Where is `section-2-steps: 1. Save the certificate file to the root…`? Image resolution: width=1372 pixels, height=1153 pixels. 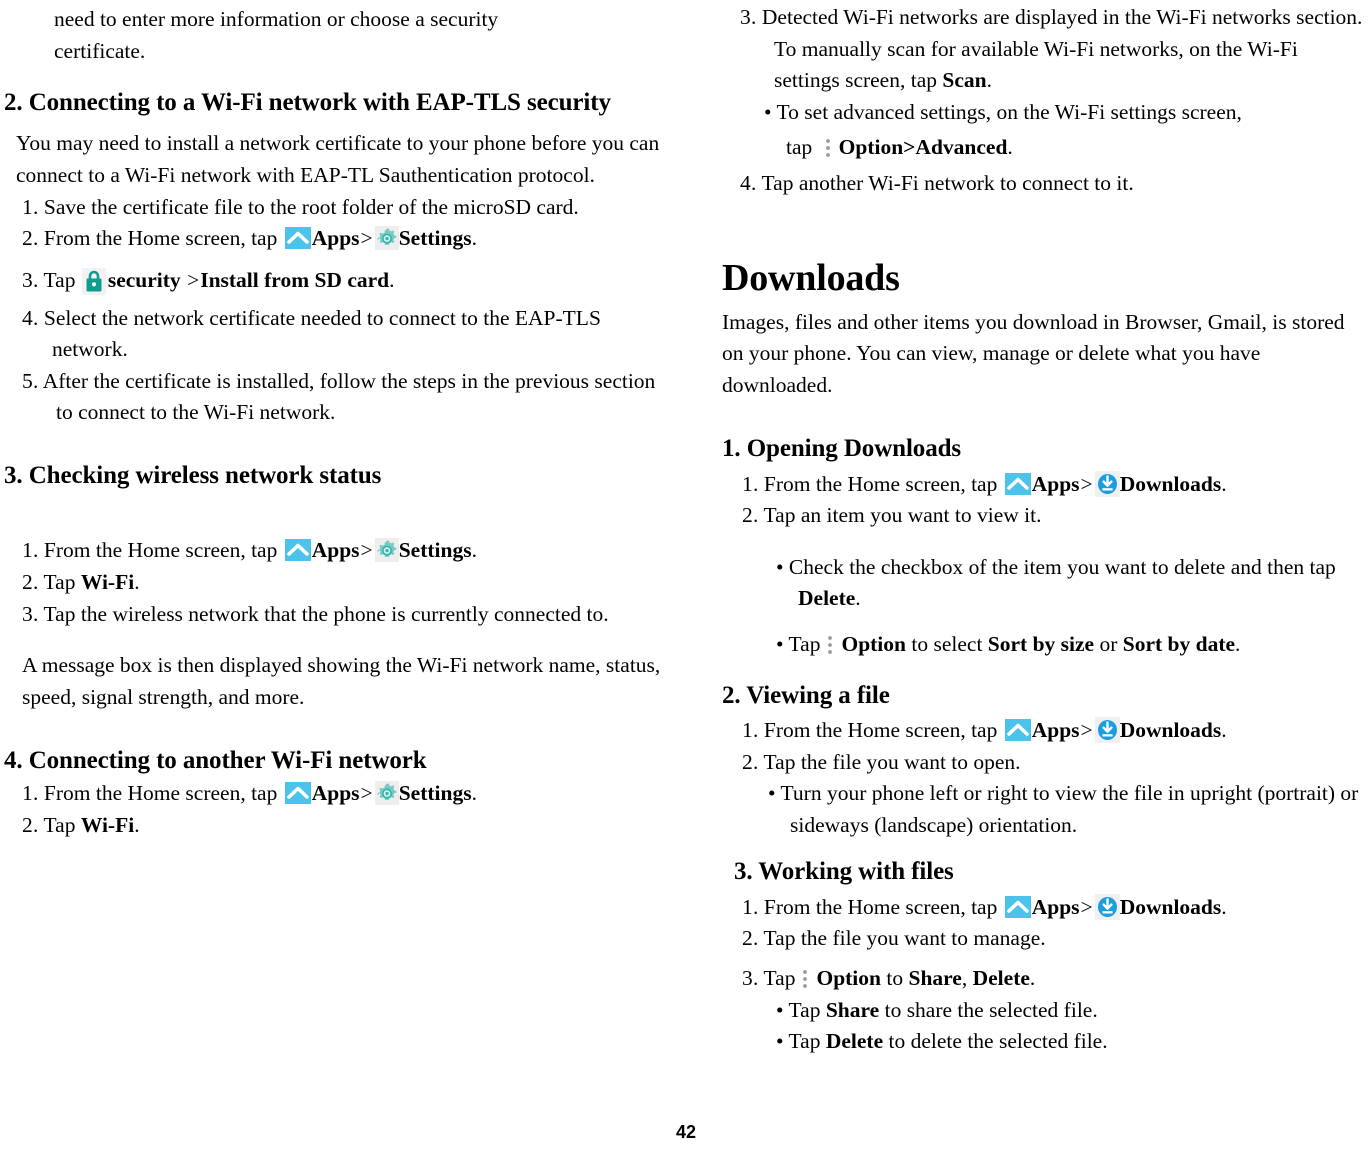 section-2-steps: 1. Save the certificate file to the root… is located at coordinates (336, 310).